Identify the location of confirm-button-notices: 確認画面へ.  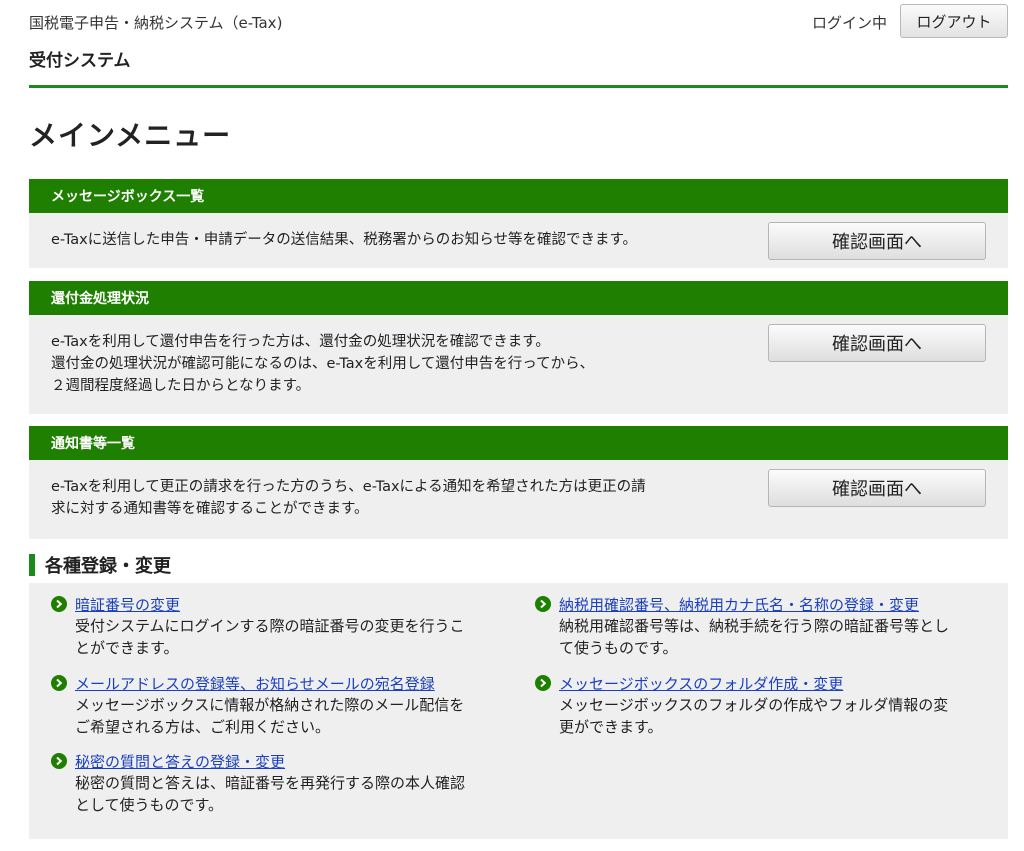
(877, 488).